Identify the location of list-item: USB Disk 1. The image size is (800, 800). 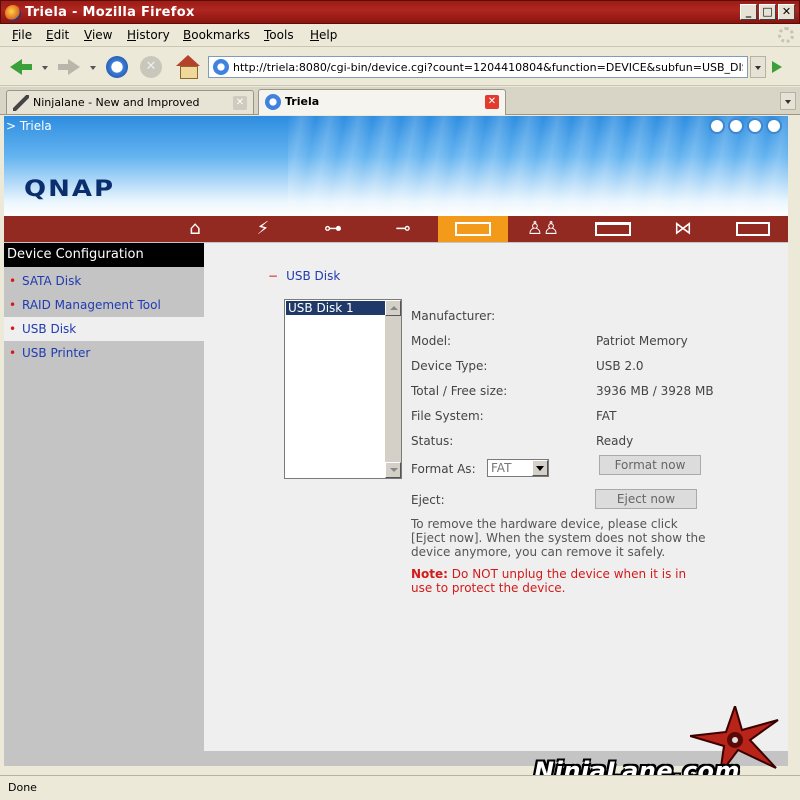
(336, 308).